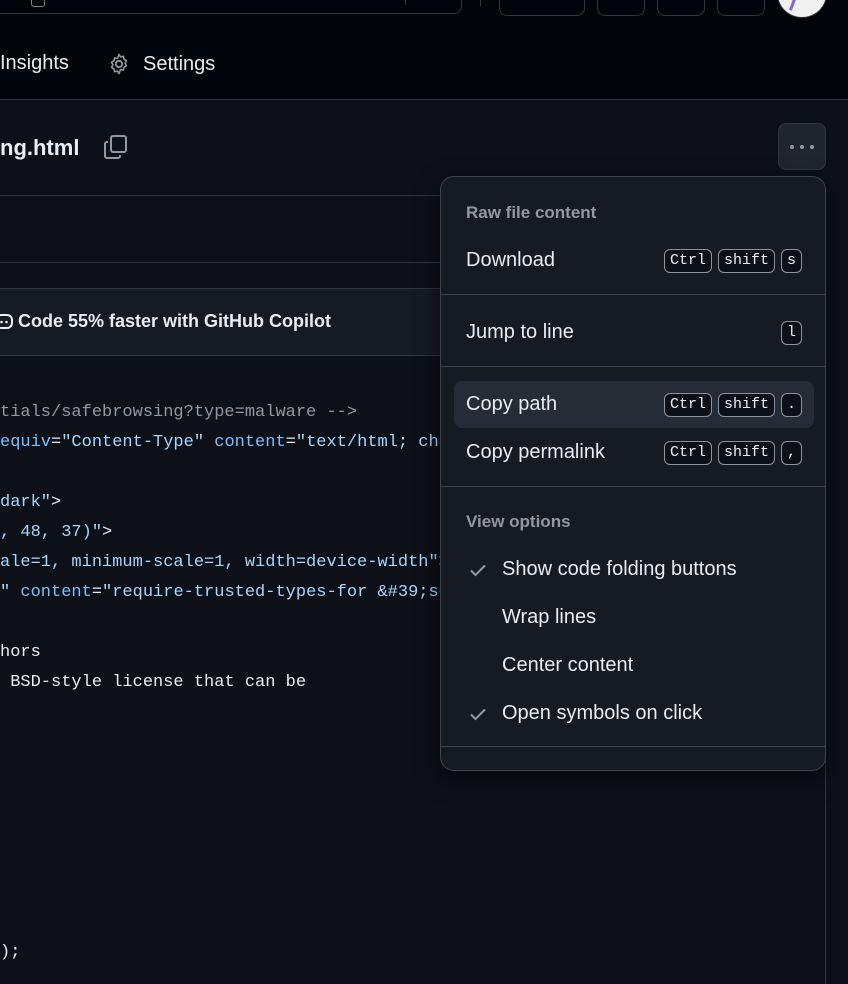 Image resolution: width=848 pixels, height=984 pixels. I want to click on menu-item-jump-to-line: Jump to line l, so click(634, 332).